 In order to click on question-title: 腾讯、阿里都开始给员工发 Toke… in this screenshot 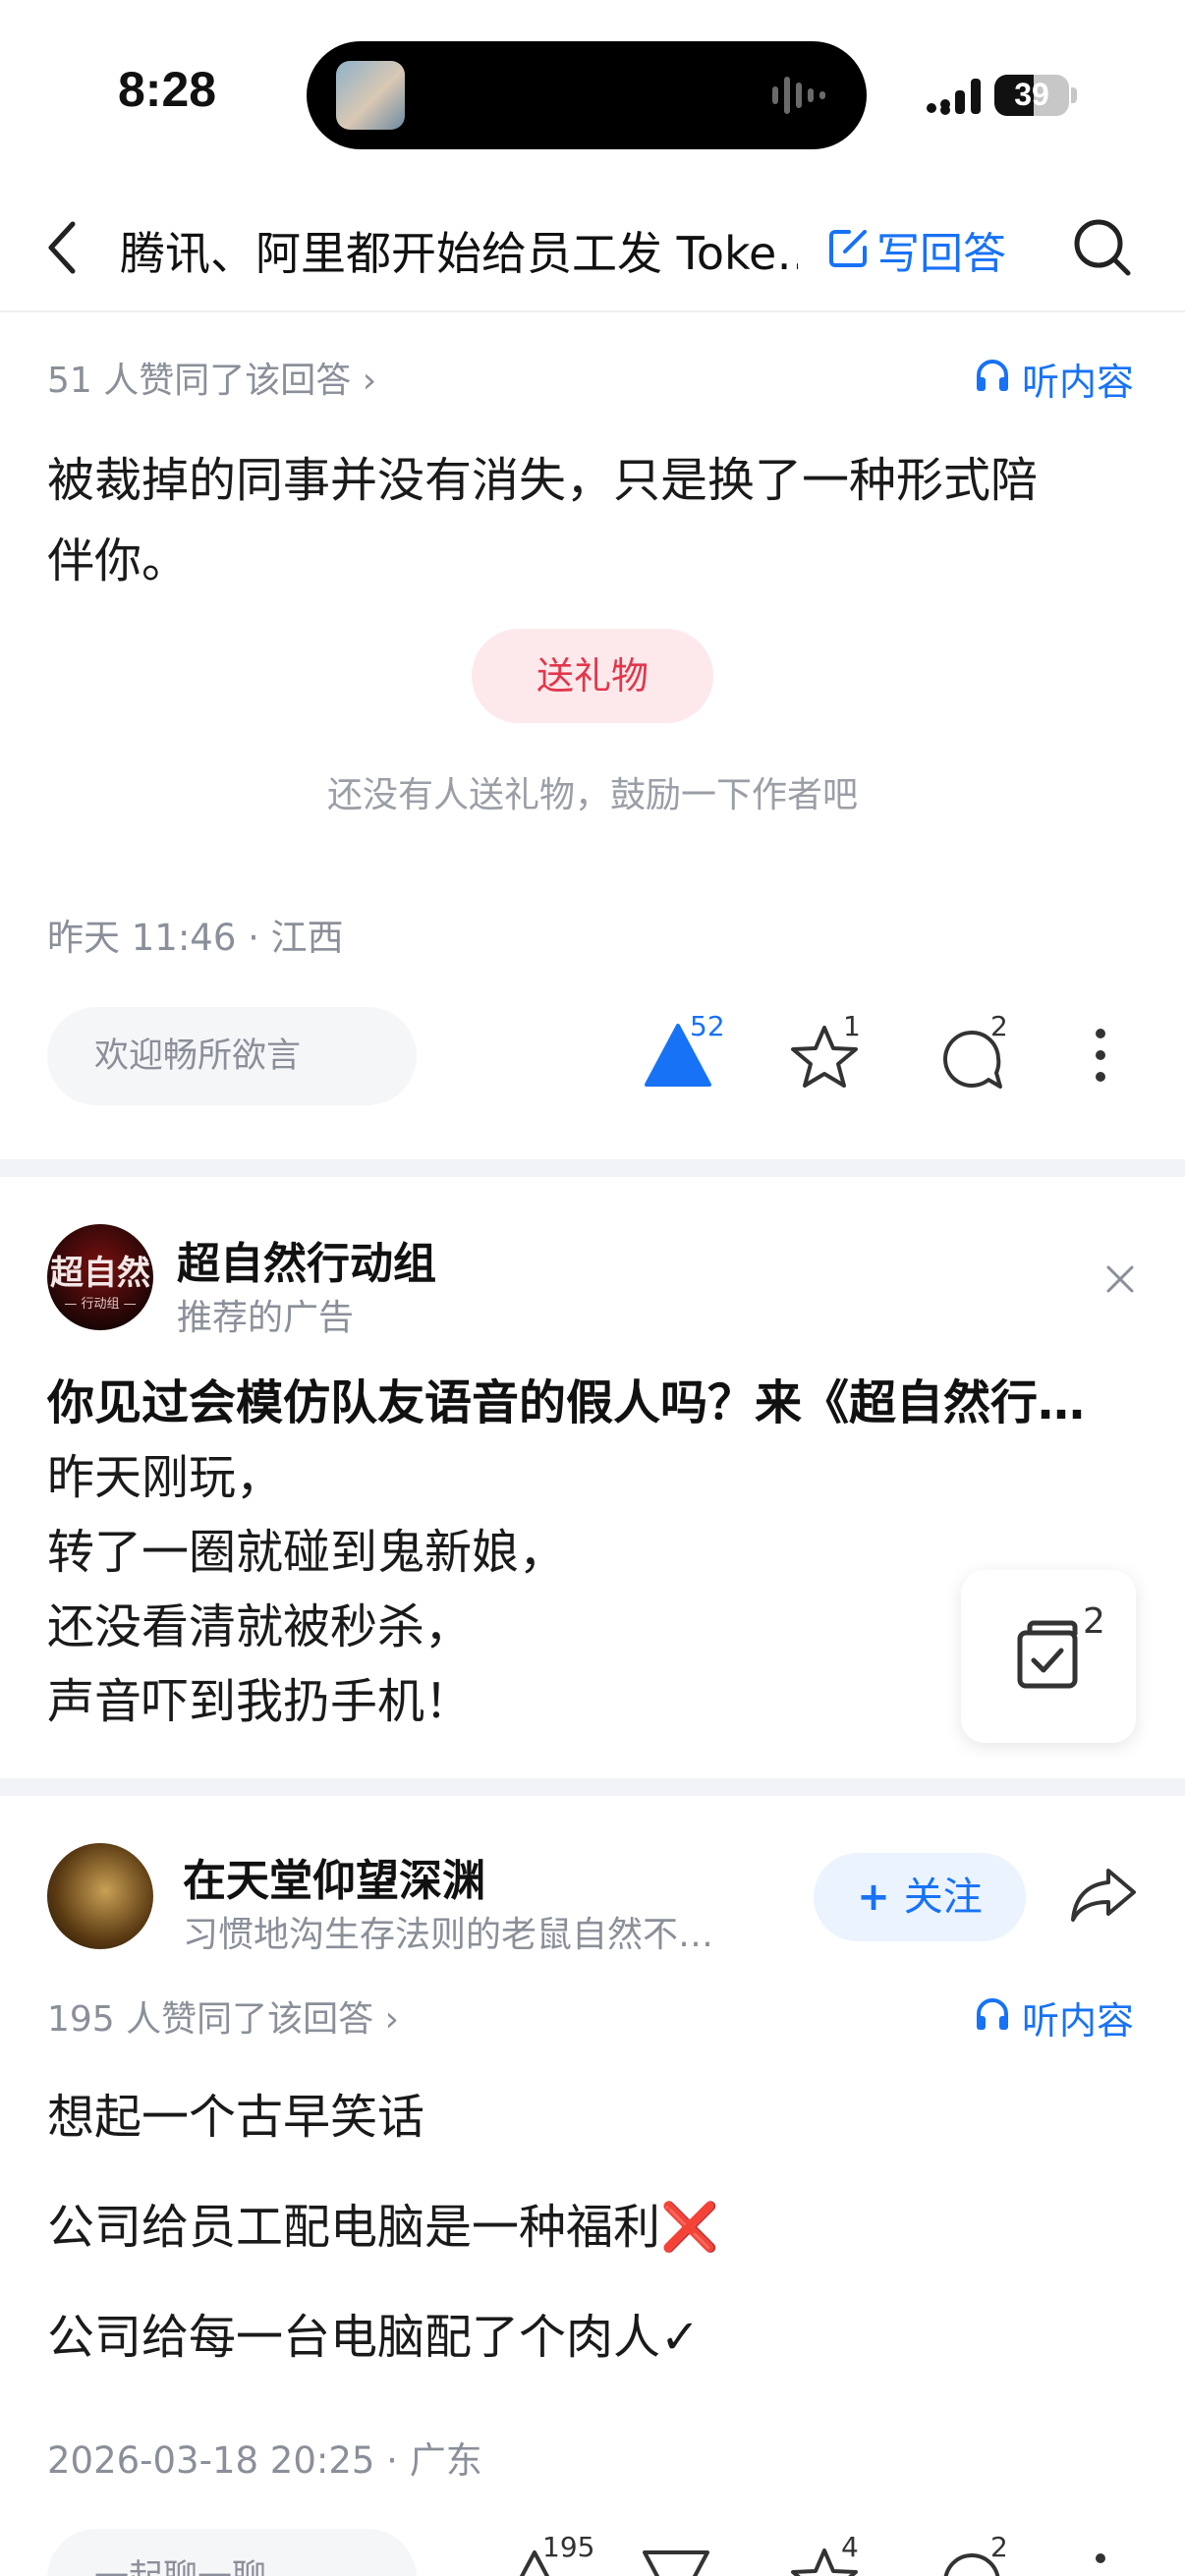, I will do `click(459, 250)`.